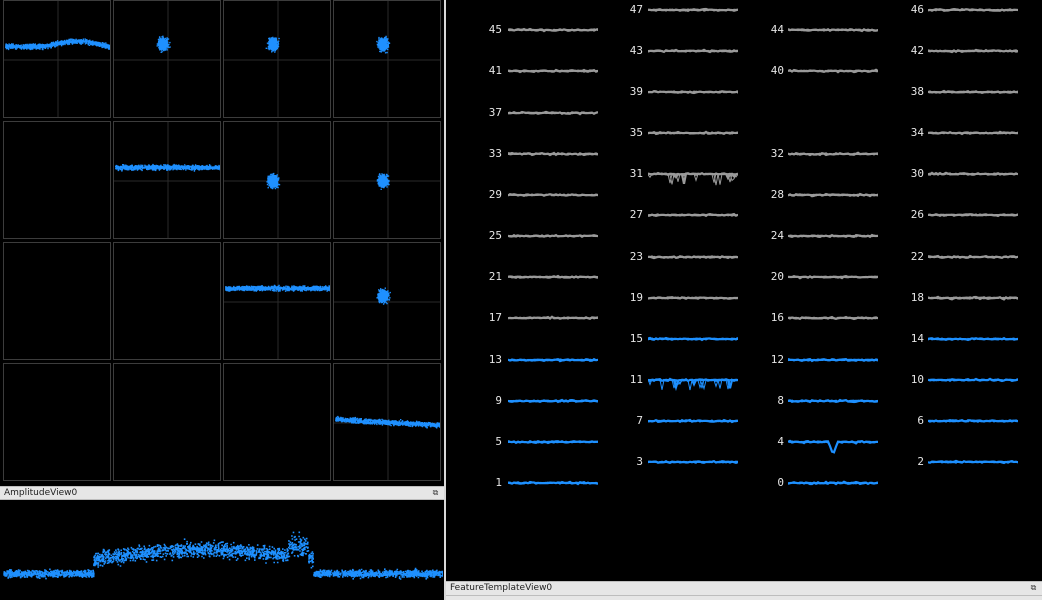 This screenshot has width=1042, height=600. What do you see at coordinates (501, 588) in the screenshot?
I see `feature-template-view-title: FeatureTemplateView0` at bounding box center [501, 588].